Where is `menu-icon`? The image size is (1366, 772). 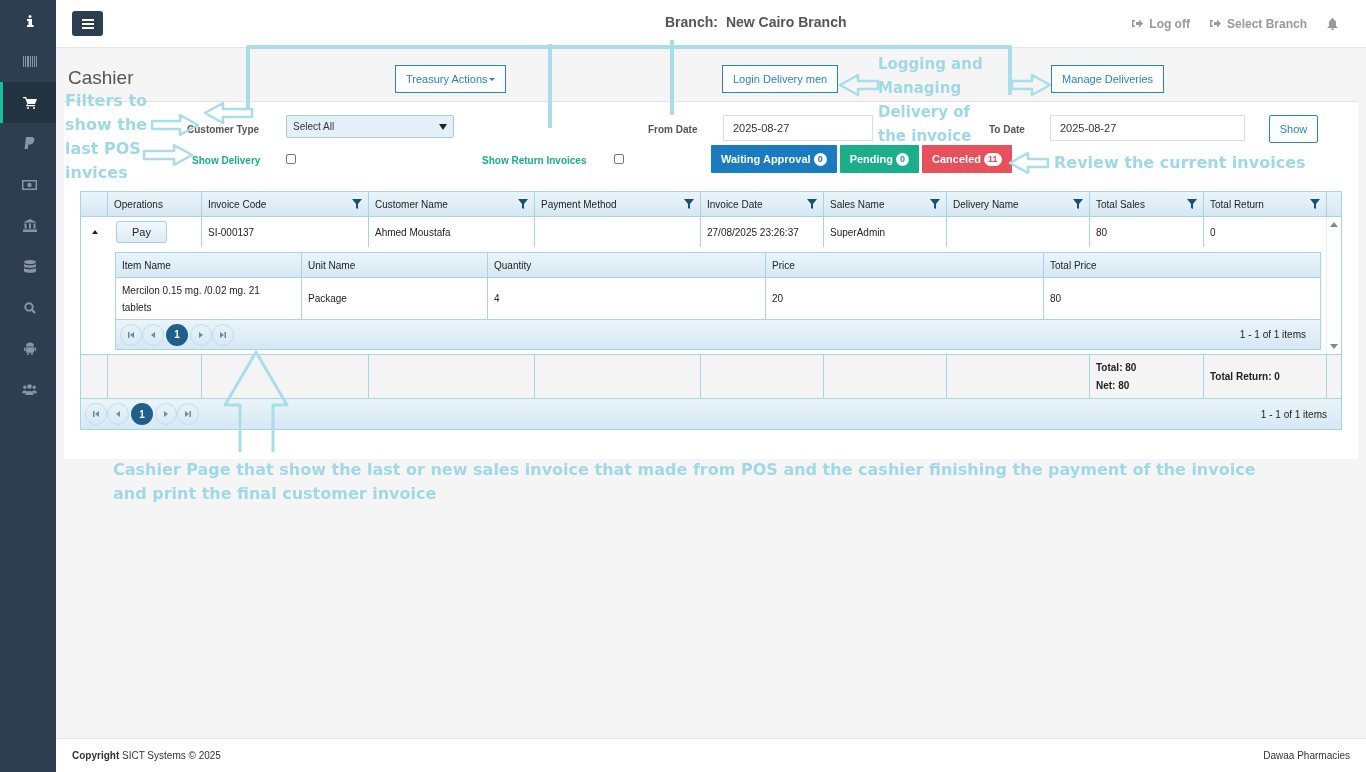 menu-icon is located at coordinates (87, 23).